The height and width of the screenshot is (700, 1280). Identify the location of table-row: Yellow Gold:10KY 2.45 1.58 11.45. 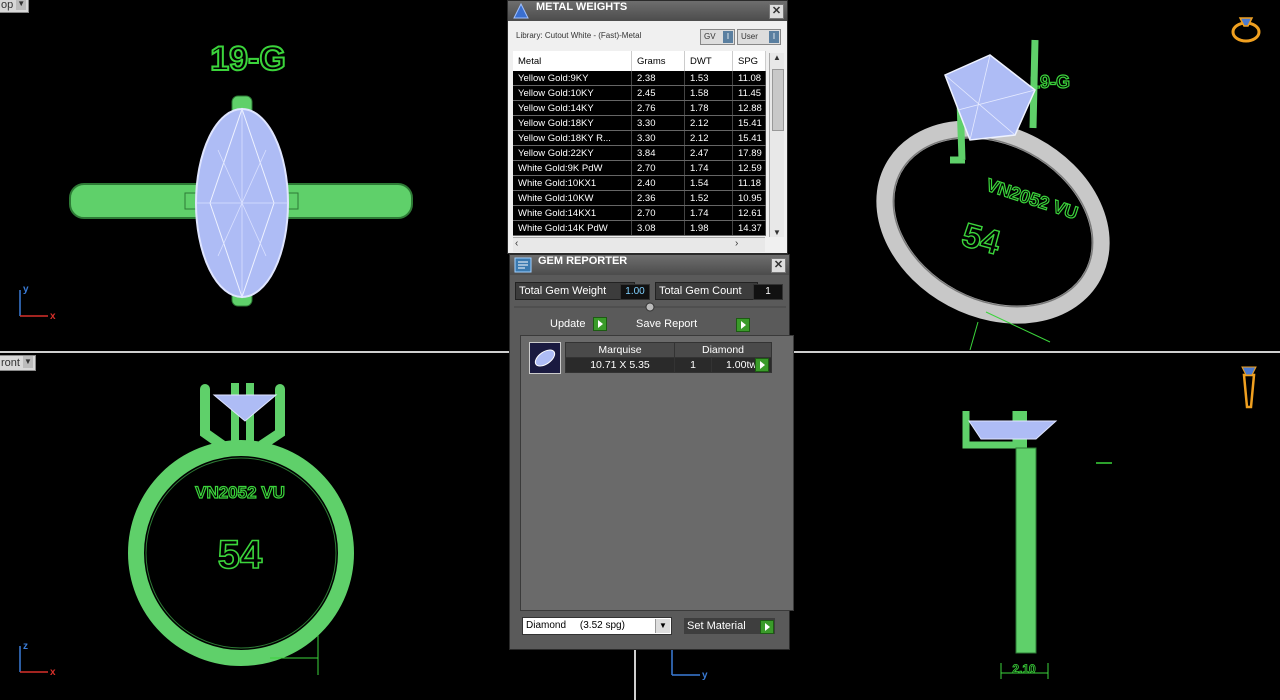
(639, 93).